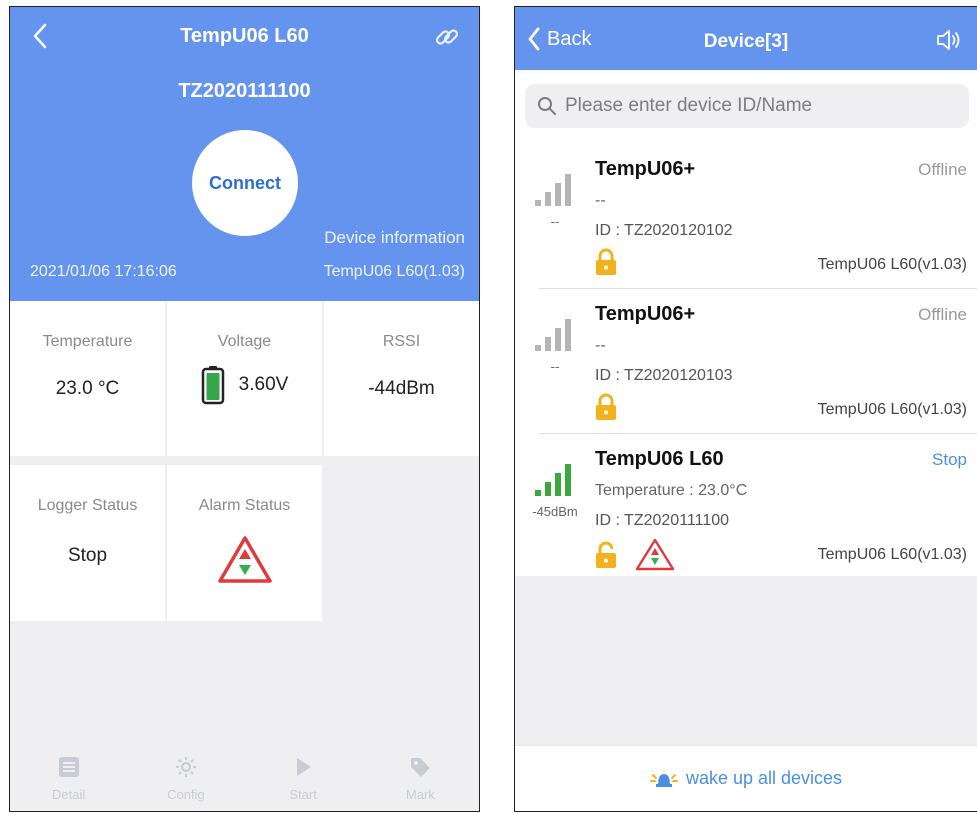 The height and width of the screenshot is (814, 977). I want to click on search-area, so click(746, 107).